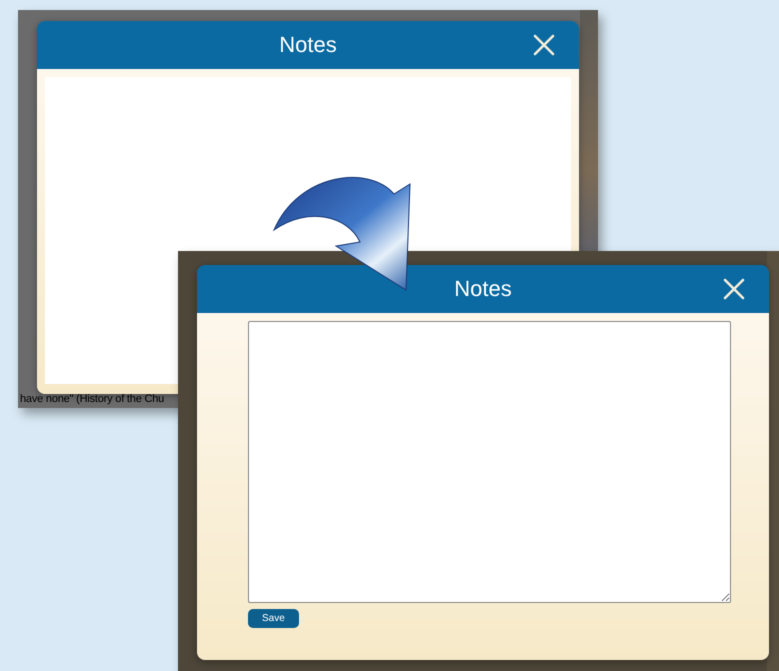 Image resolution: width=779 pixels, height=671 pixels. I want to click on article-text: have none" (History of the Chu, so click(92, 399).